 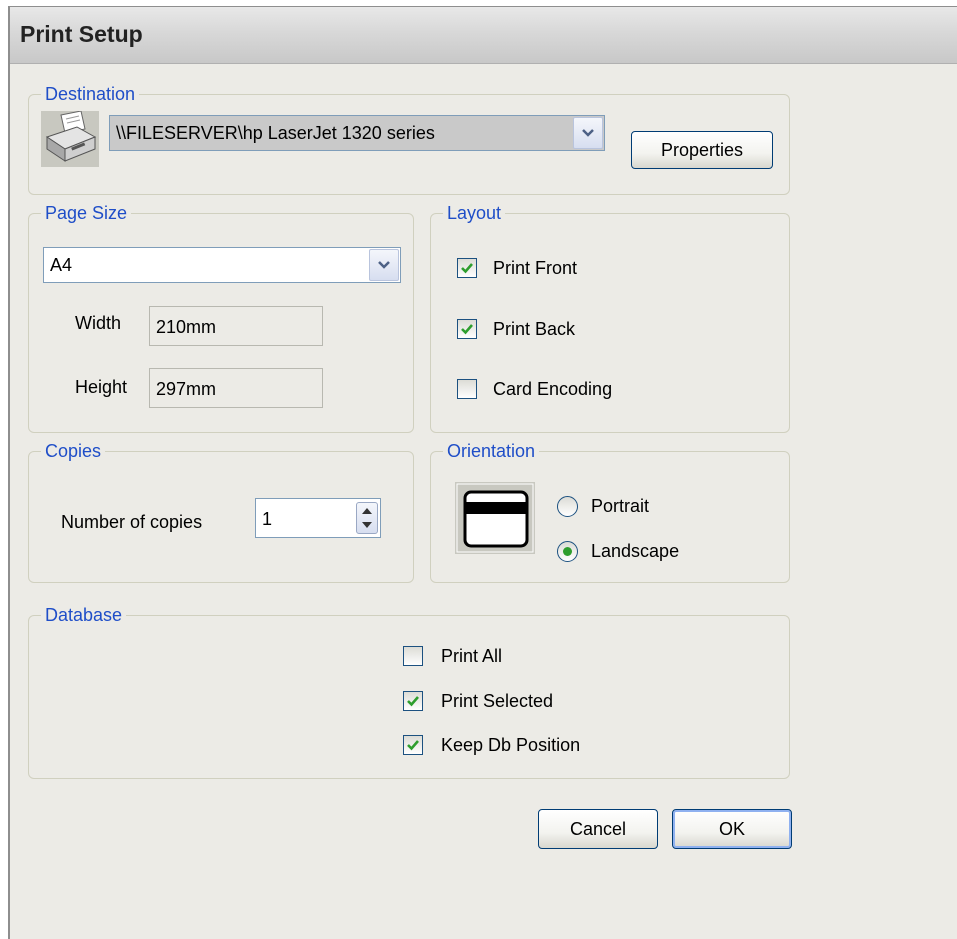 What do you see at coordinates (474, 213) in the screenshot?
I see `layout-group-label: Layout` at bounding box center [474, 213].